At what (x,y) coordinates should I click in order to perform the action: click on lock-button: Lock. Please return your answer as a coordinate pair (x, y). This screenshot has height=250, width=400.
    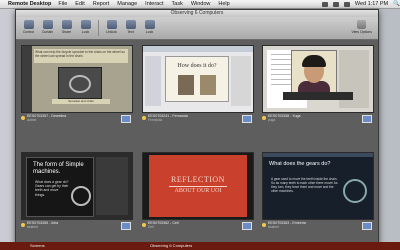
    Looking at the image, I should click on (85, 25).